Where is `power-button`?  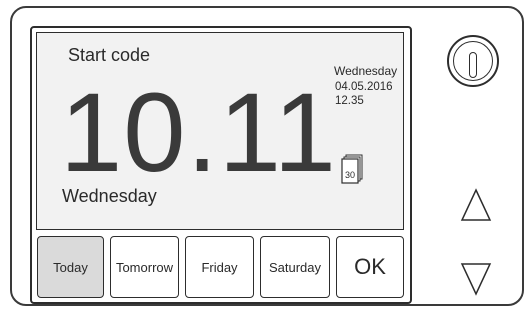 power-button is located at coordinates (473, 61).